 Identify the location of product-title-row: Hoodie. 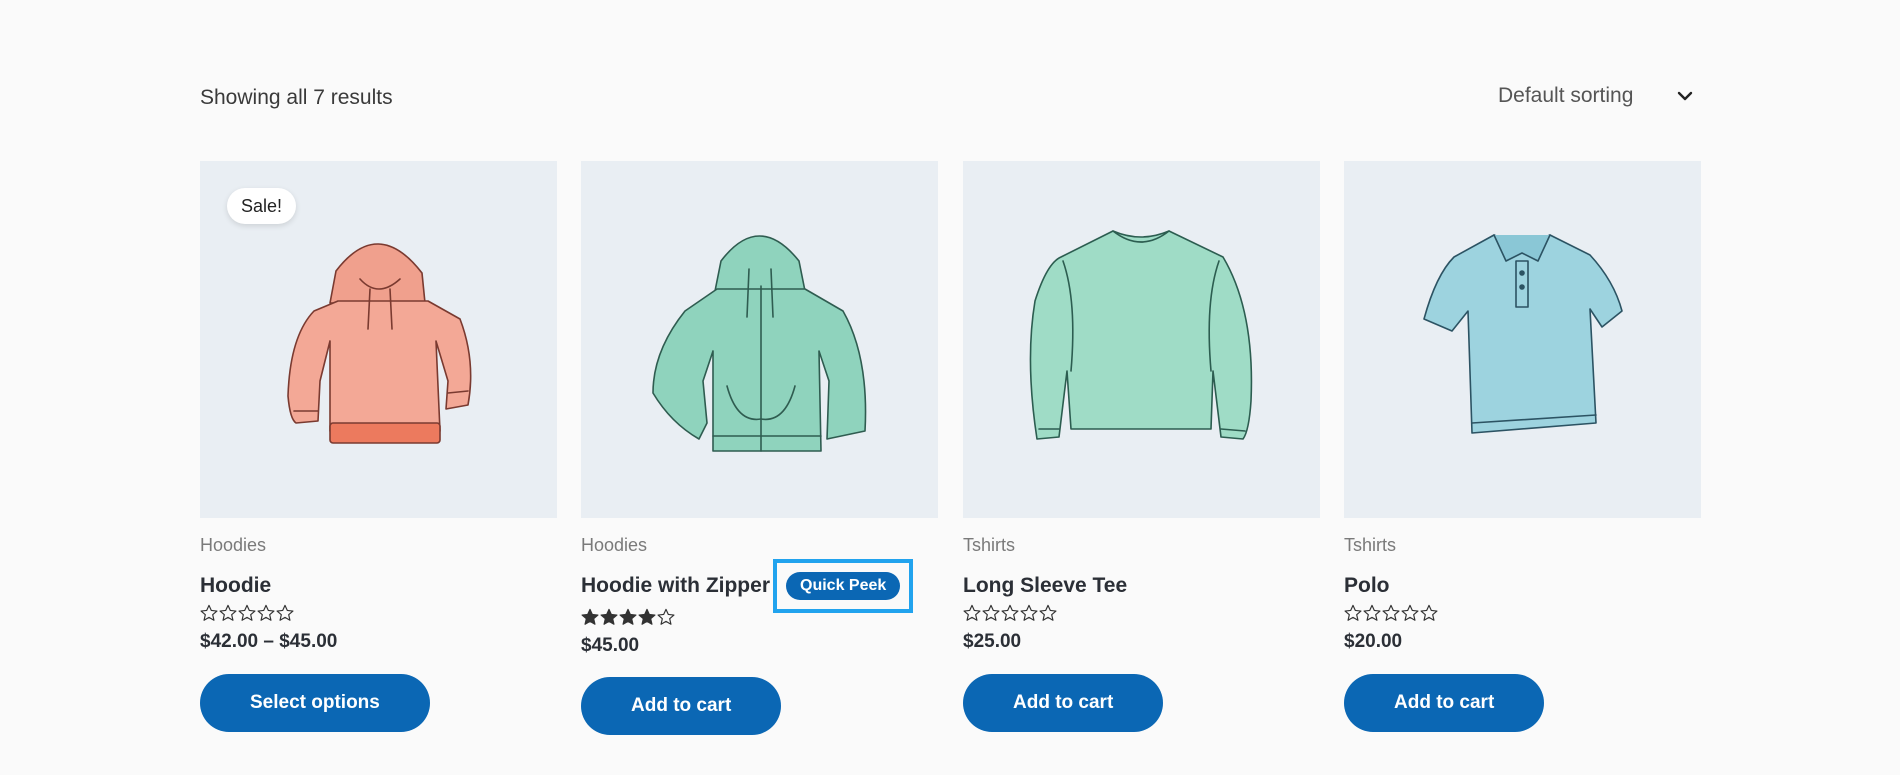
(235, 586).